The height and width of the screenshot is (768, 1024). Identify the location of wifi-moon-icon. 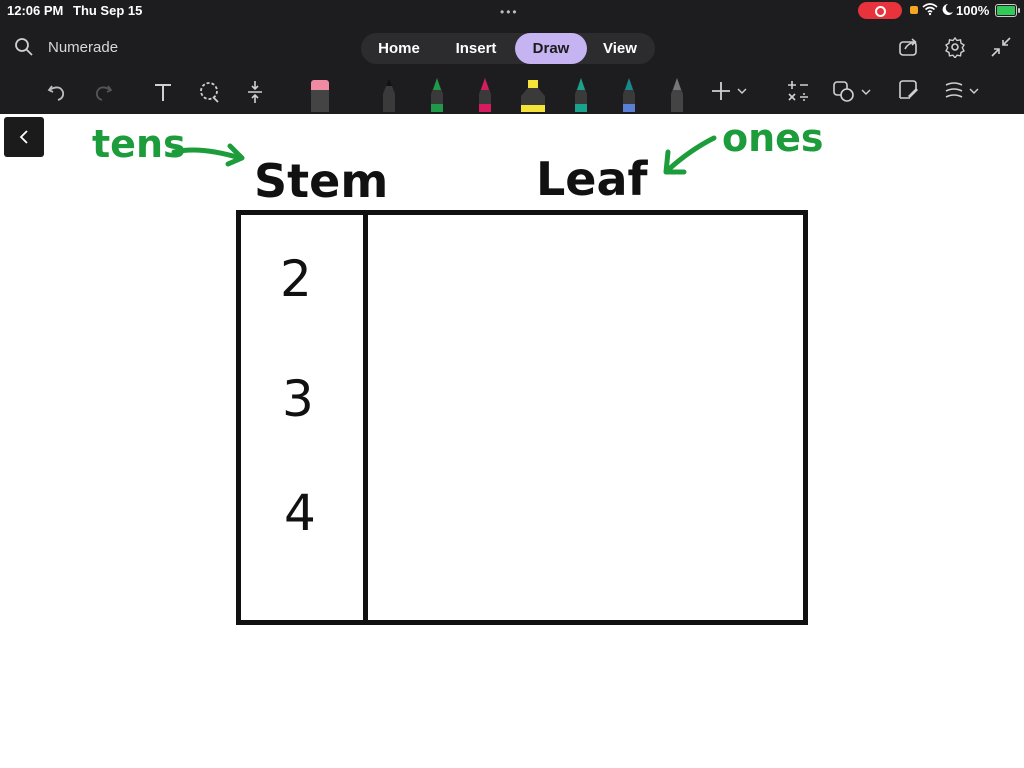
(938, 10).